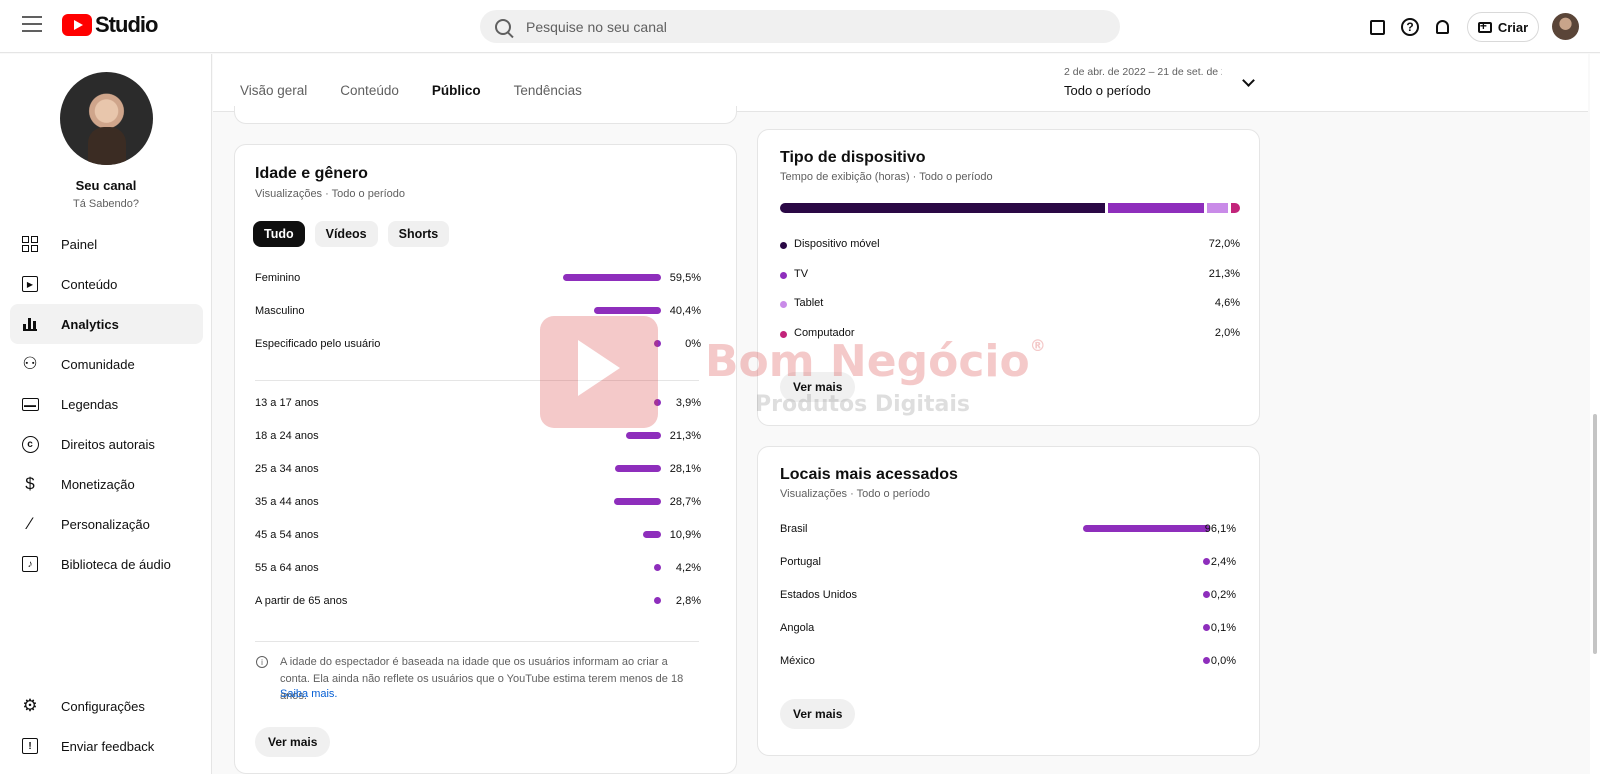 This screenshot has height=774, width=1600. What do you see at coordinates (503, 26) in the screenshot?
I see `search-icon` at bounding box center [503, 26].